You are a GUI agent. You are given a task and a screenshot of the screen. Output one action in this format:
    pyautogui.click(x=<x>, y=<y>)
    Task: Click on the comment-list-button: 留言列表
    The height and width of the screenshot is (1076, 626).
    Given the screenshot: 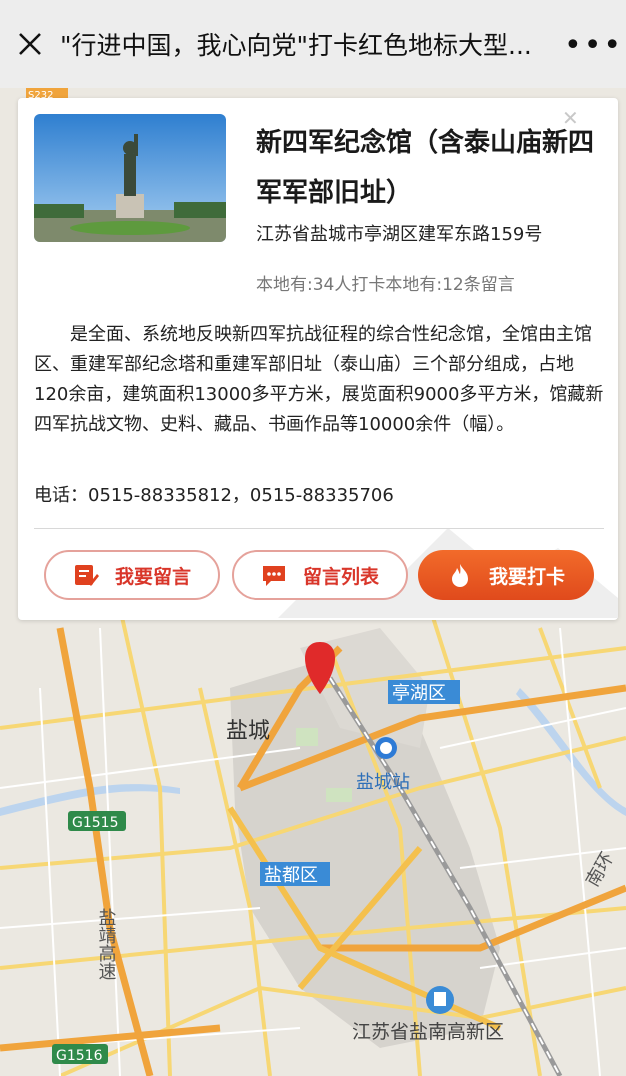 What is the action you would take?
    pyautogui.click(x=320, y=575)
    